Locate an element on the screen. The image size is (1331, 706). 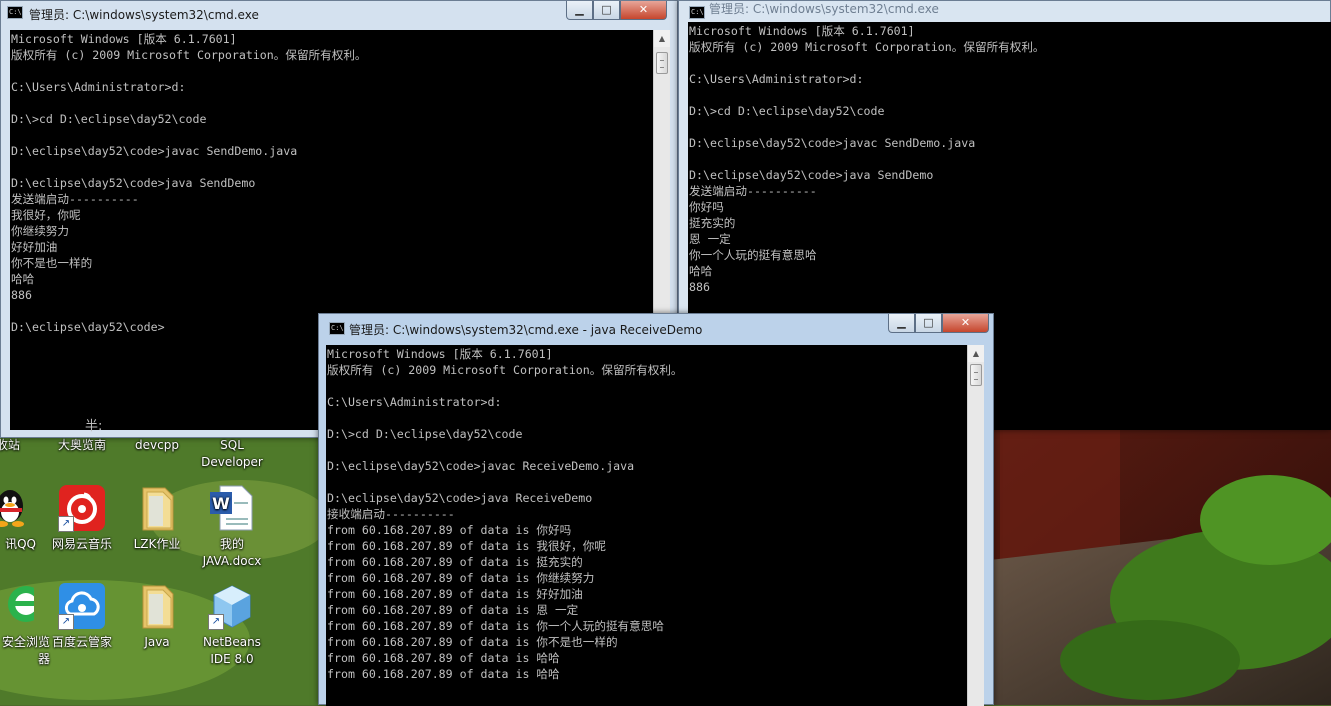
desktop-icon-label: 我的 JAVA.docx is located at coordinates (232, 552).